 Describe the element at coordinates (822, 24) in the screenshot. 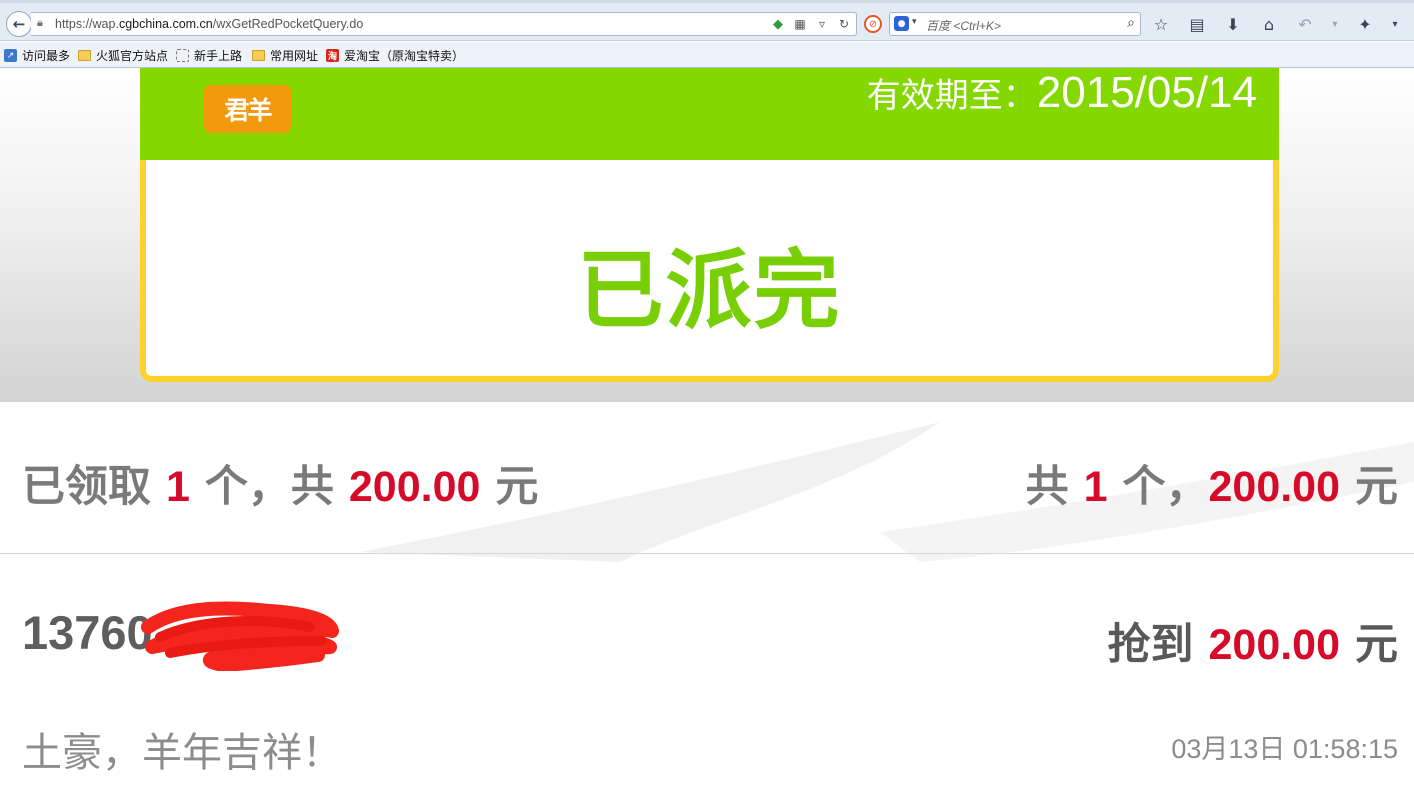

I see `history-dropdown-icon: ▿` at that location.